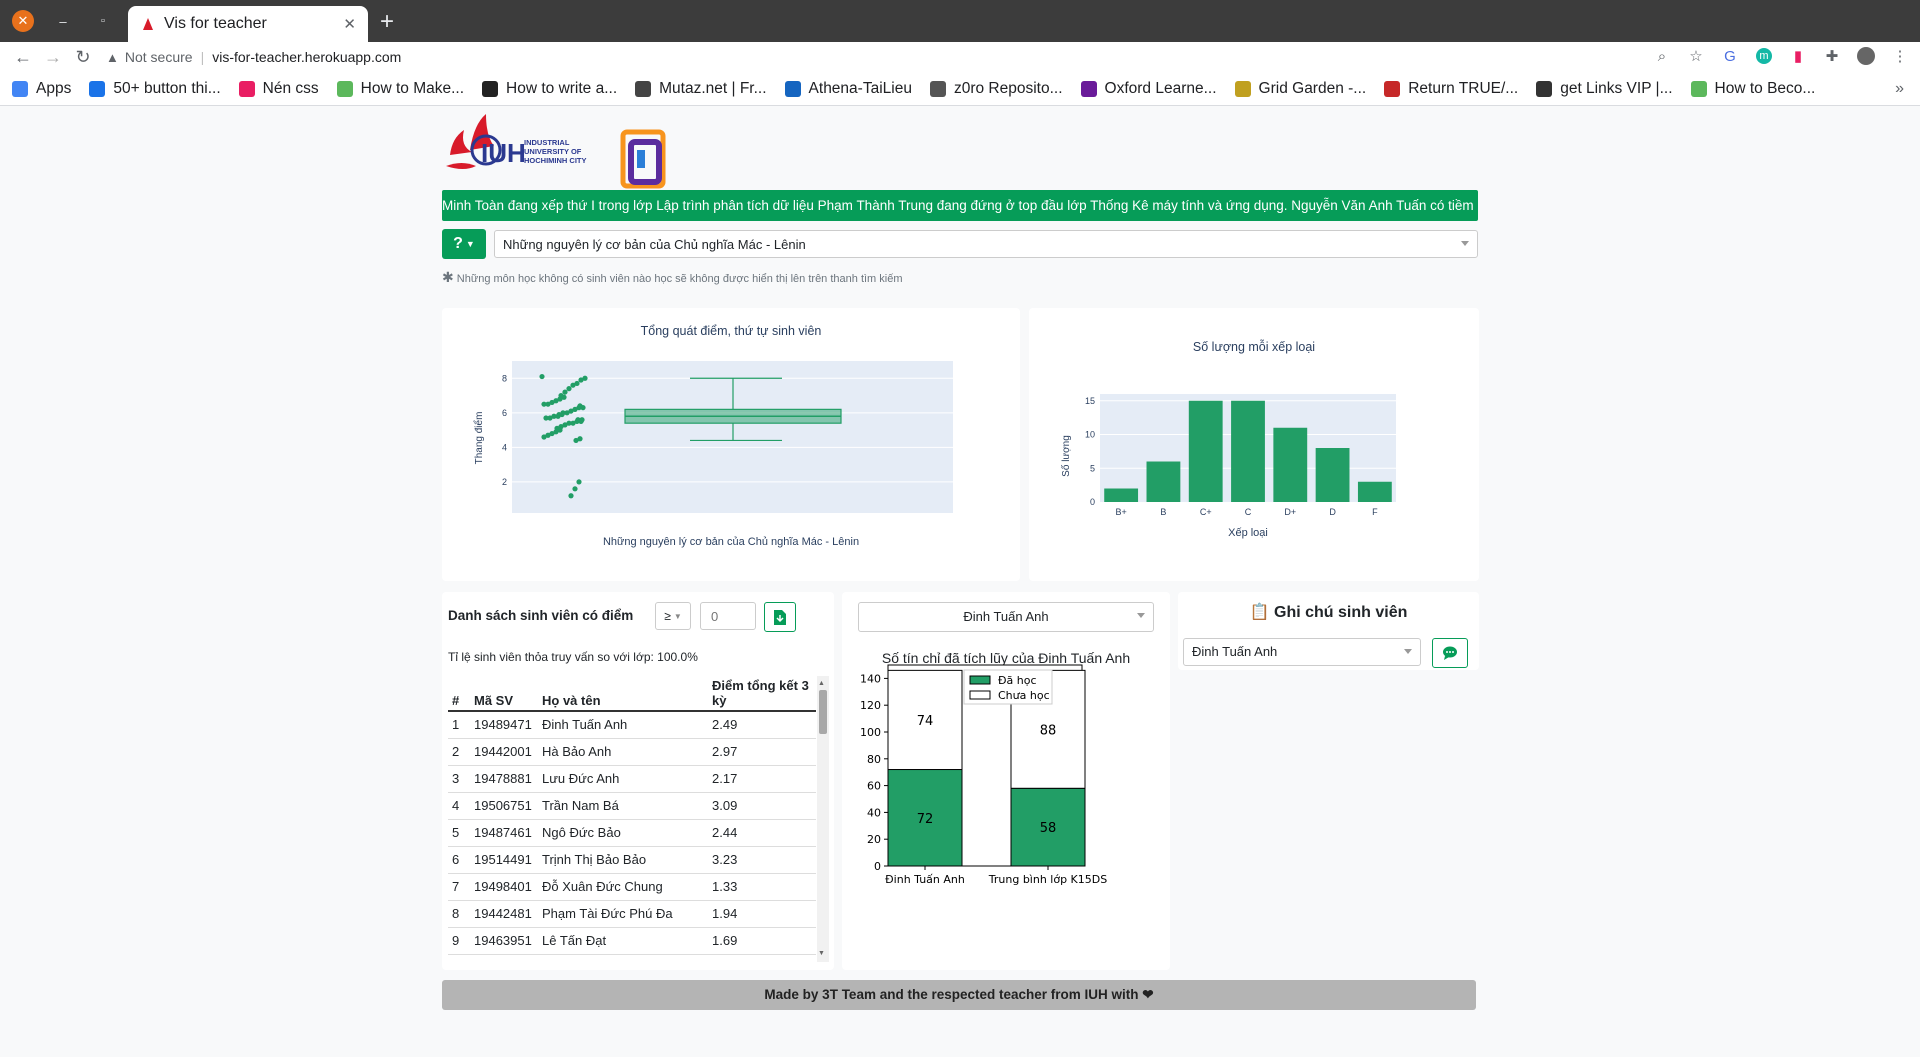  Describe the element at coordinates (821, 953) in the screenshot. I see `scroll-down-icon: ▼` at that location.